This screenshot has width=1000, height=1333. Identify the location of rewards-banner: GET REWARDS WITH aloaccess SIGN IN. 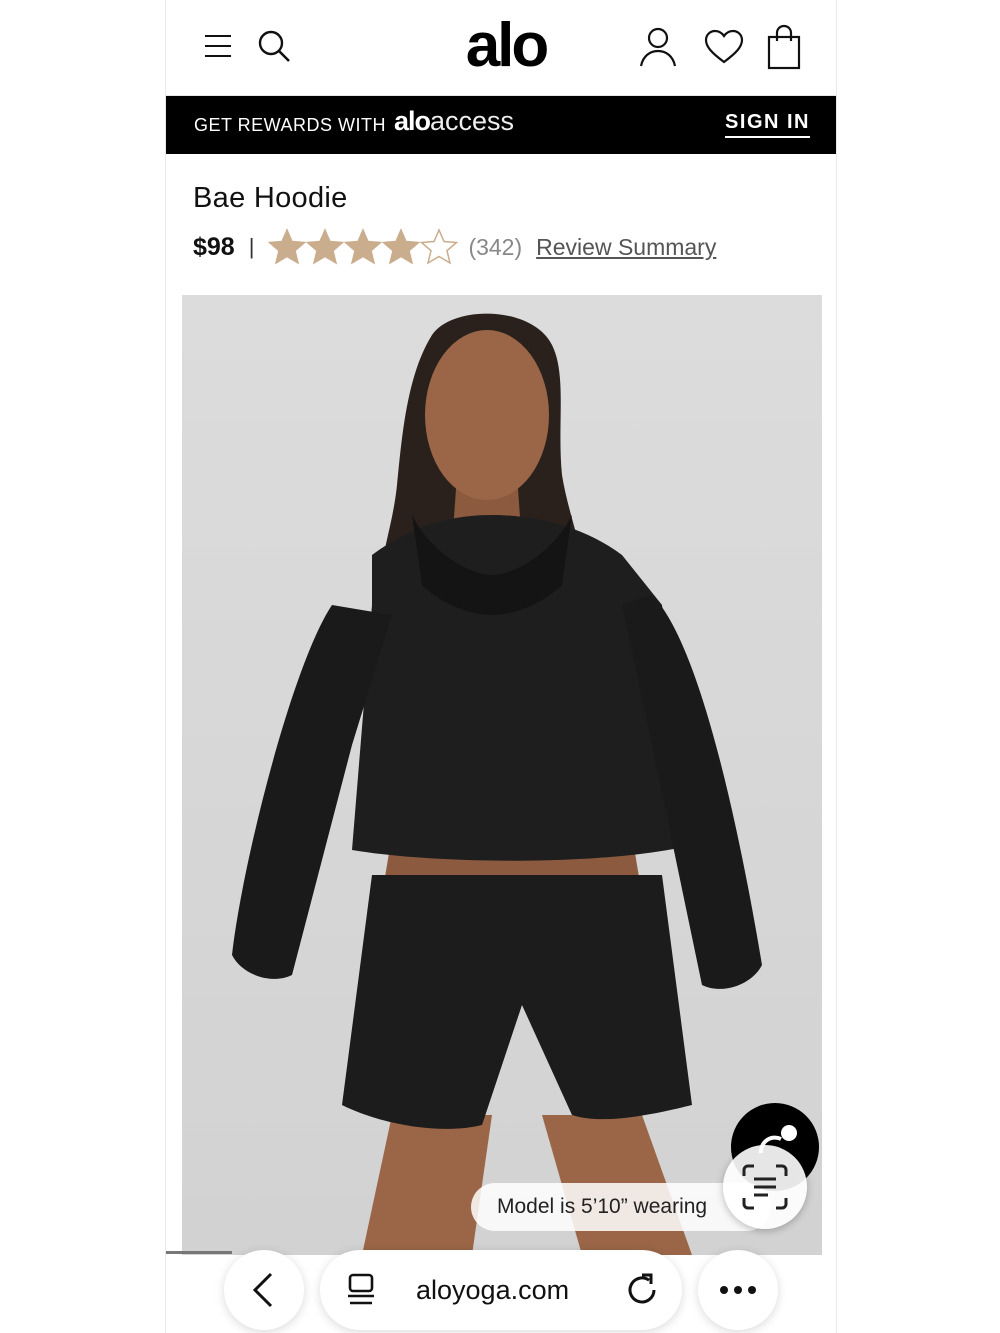
(501, 125).